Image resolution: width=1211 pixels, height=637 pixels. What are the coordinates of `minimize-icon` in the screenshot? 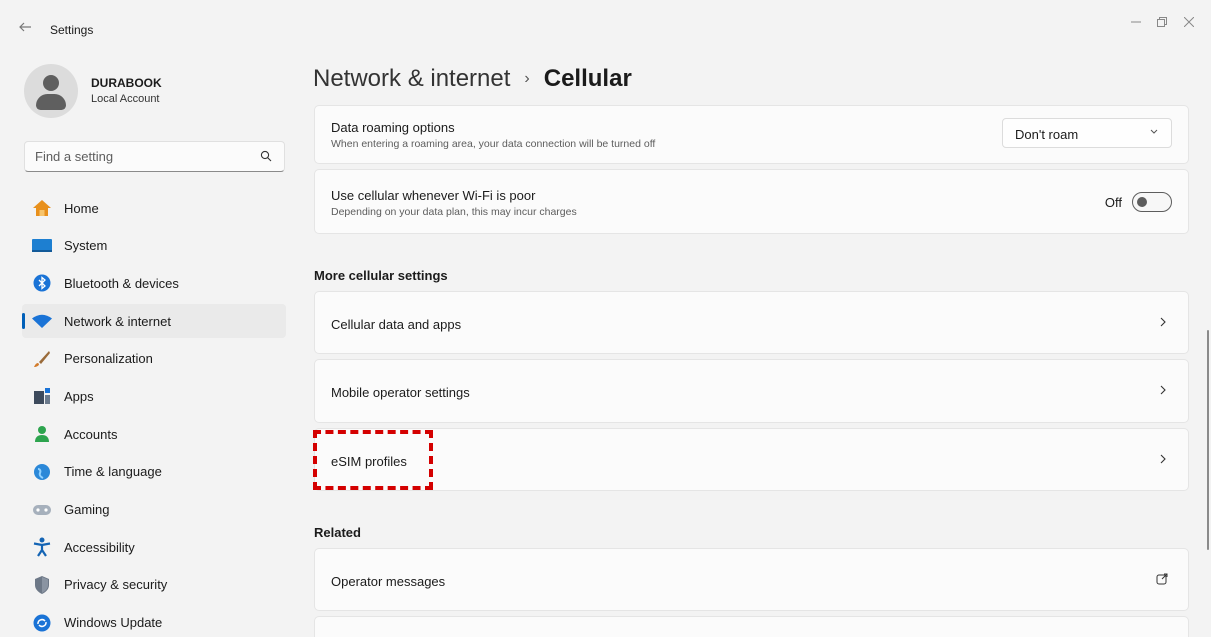 It's located at (1136, 22).